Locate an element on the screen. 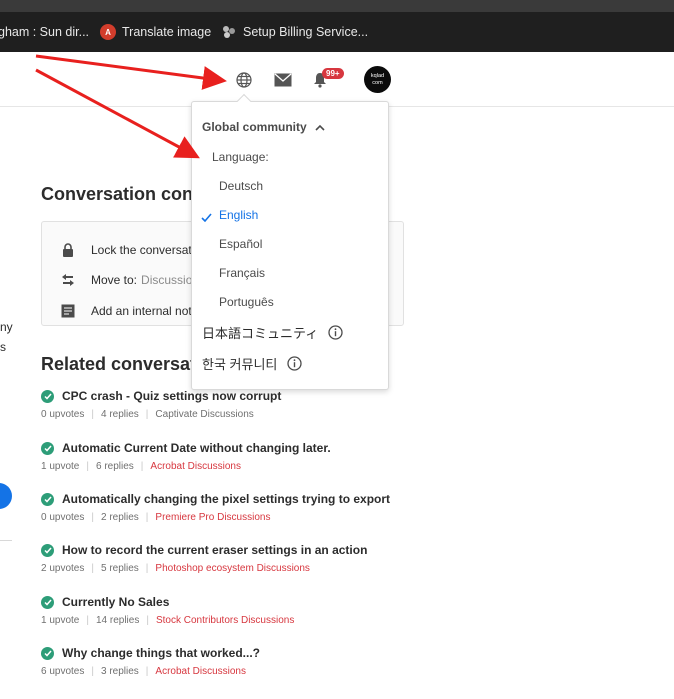  avatar-text-line2: com is located at coordinates (377, 82).